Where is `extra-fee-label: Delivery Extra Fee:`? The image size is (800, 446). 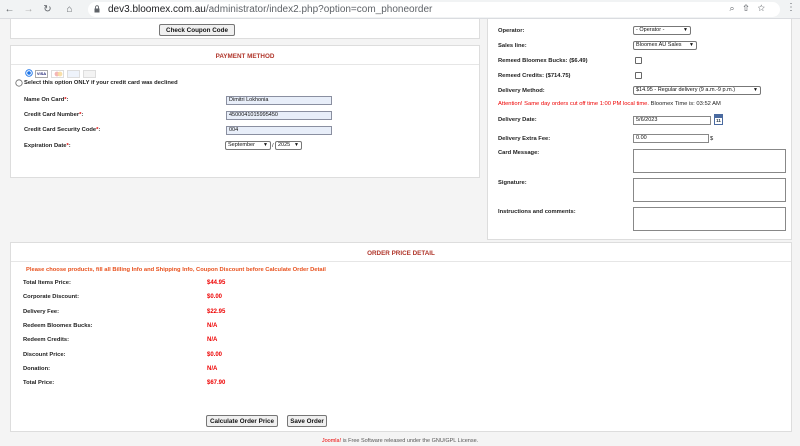 extra-fee-label: Delivery Extra Fee: is located at coordinates (524, 139).